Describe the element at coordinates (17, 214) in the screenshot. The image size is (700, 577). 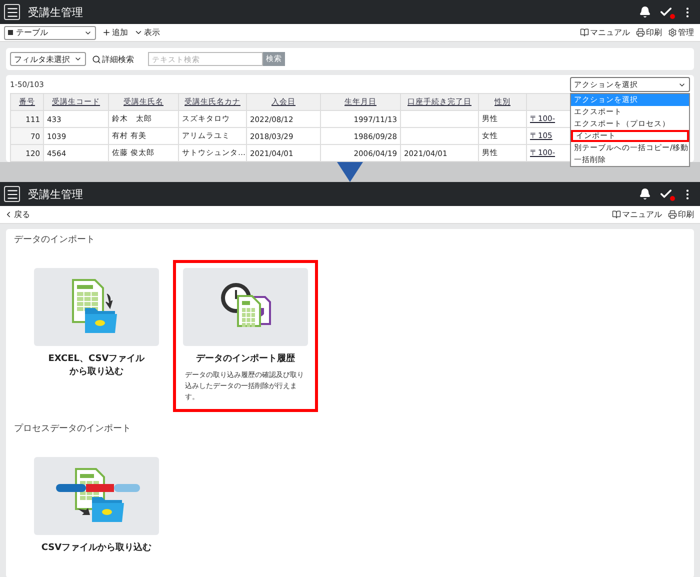
I see `back-link: 戻る` at that location.